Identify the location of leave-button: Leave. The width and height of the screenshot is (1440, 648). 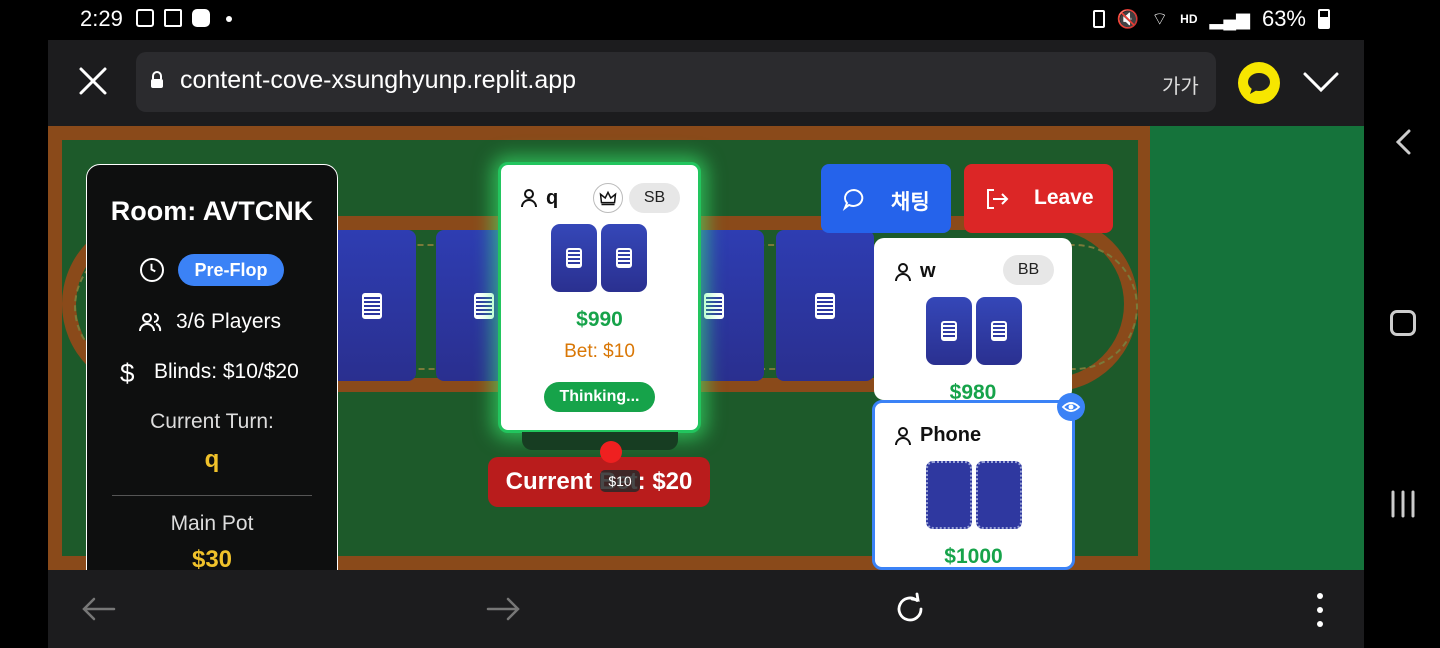
(1038, 198).